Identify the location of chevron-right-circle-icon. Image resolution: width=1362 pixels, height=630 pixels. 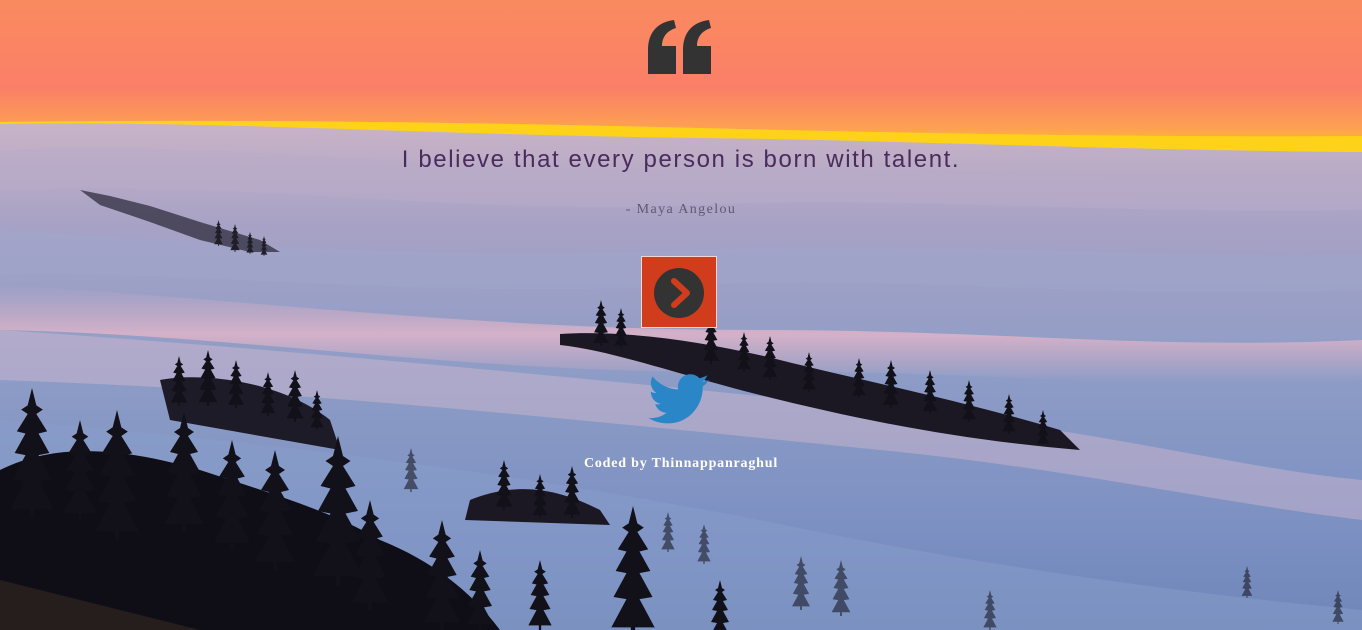
(679, 293).